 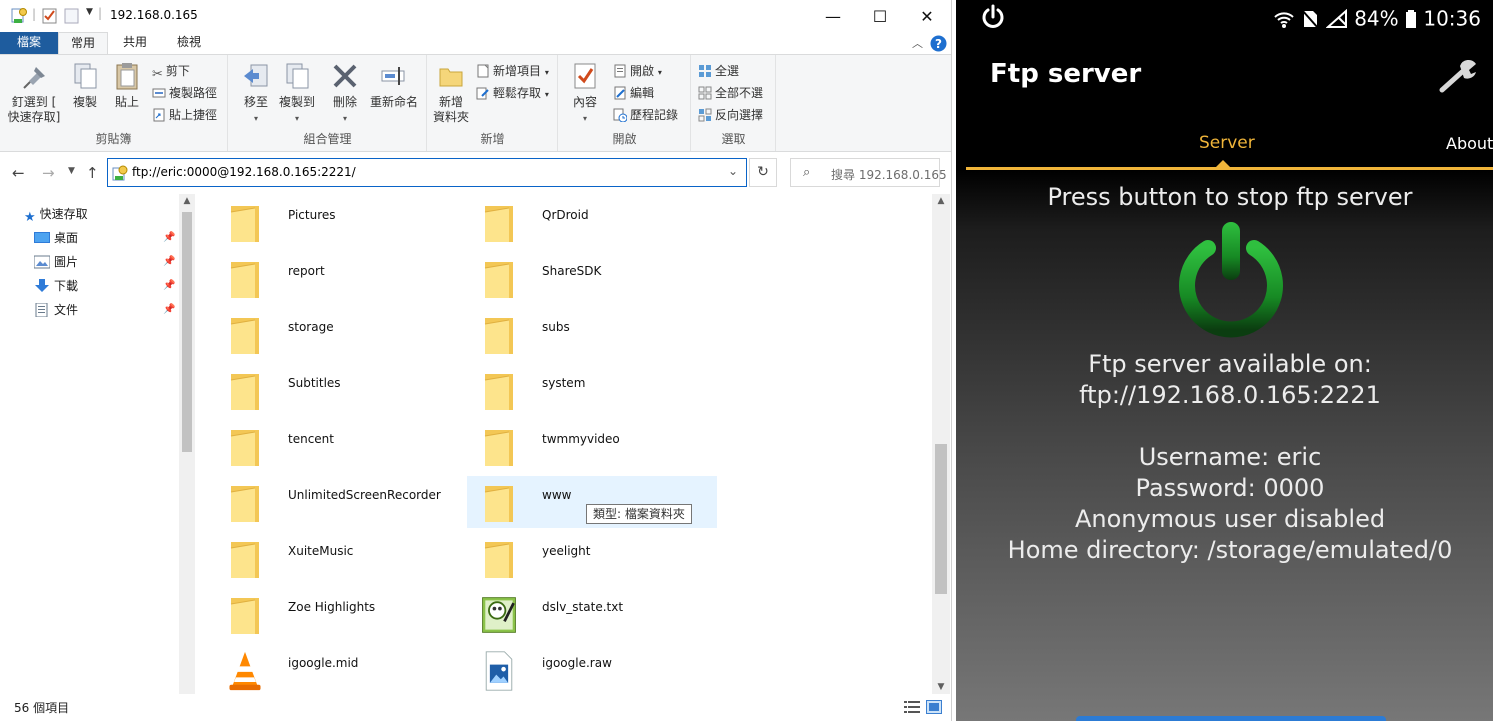 I want to click on new-folder-icon, so click(x=72, y=16).